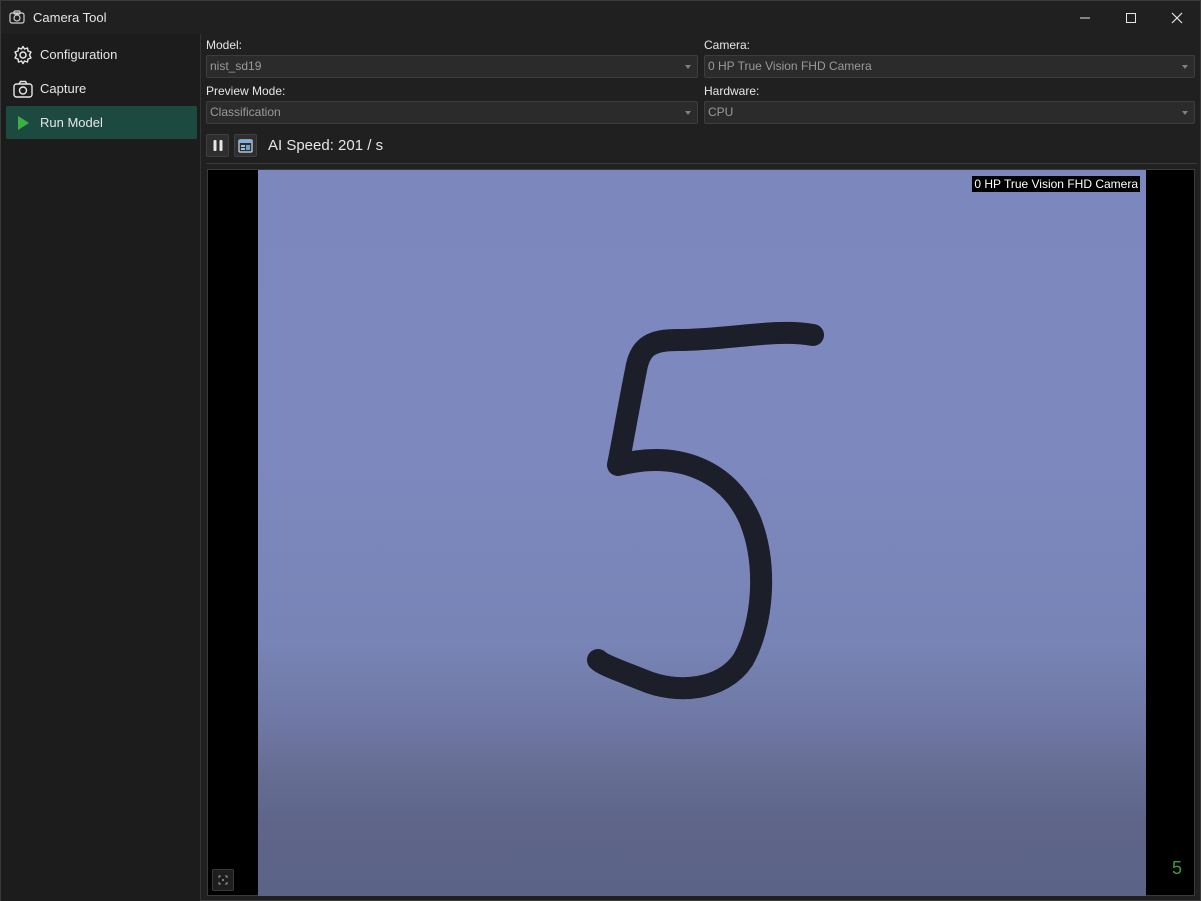  I want to click on handwritten-digit-five, so click(705, 510).